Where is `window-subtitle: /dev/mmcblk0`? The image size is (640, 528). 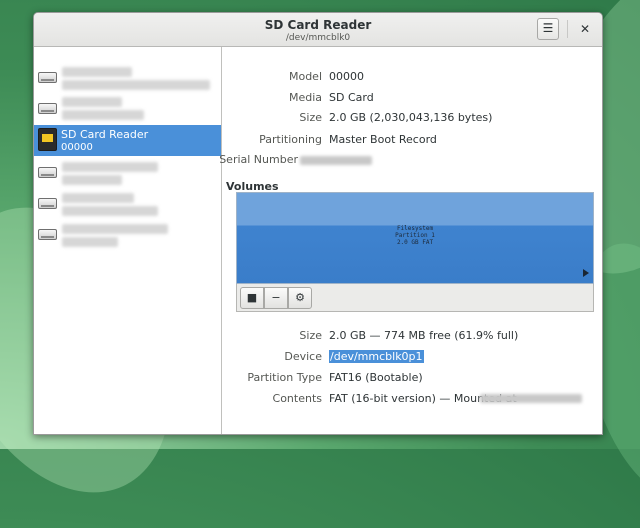
window-subtitle: /dev/mmcblk0 is located at coordinates (318, 38).